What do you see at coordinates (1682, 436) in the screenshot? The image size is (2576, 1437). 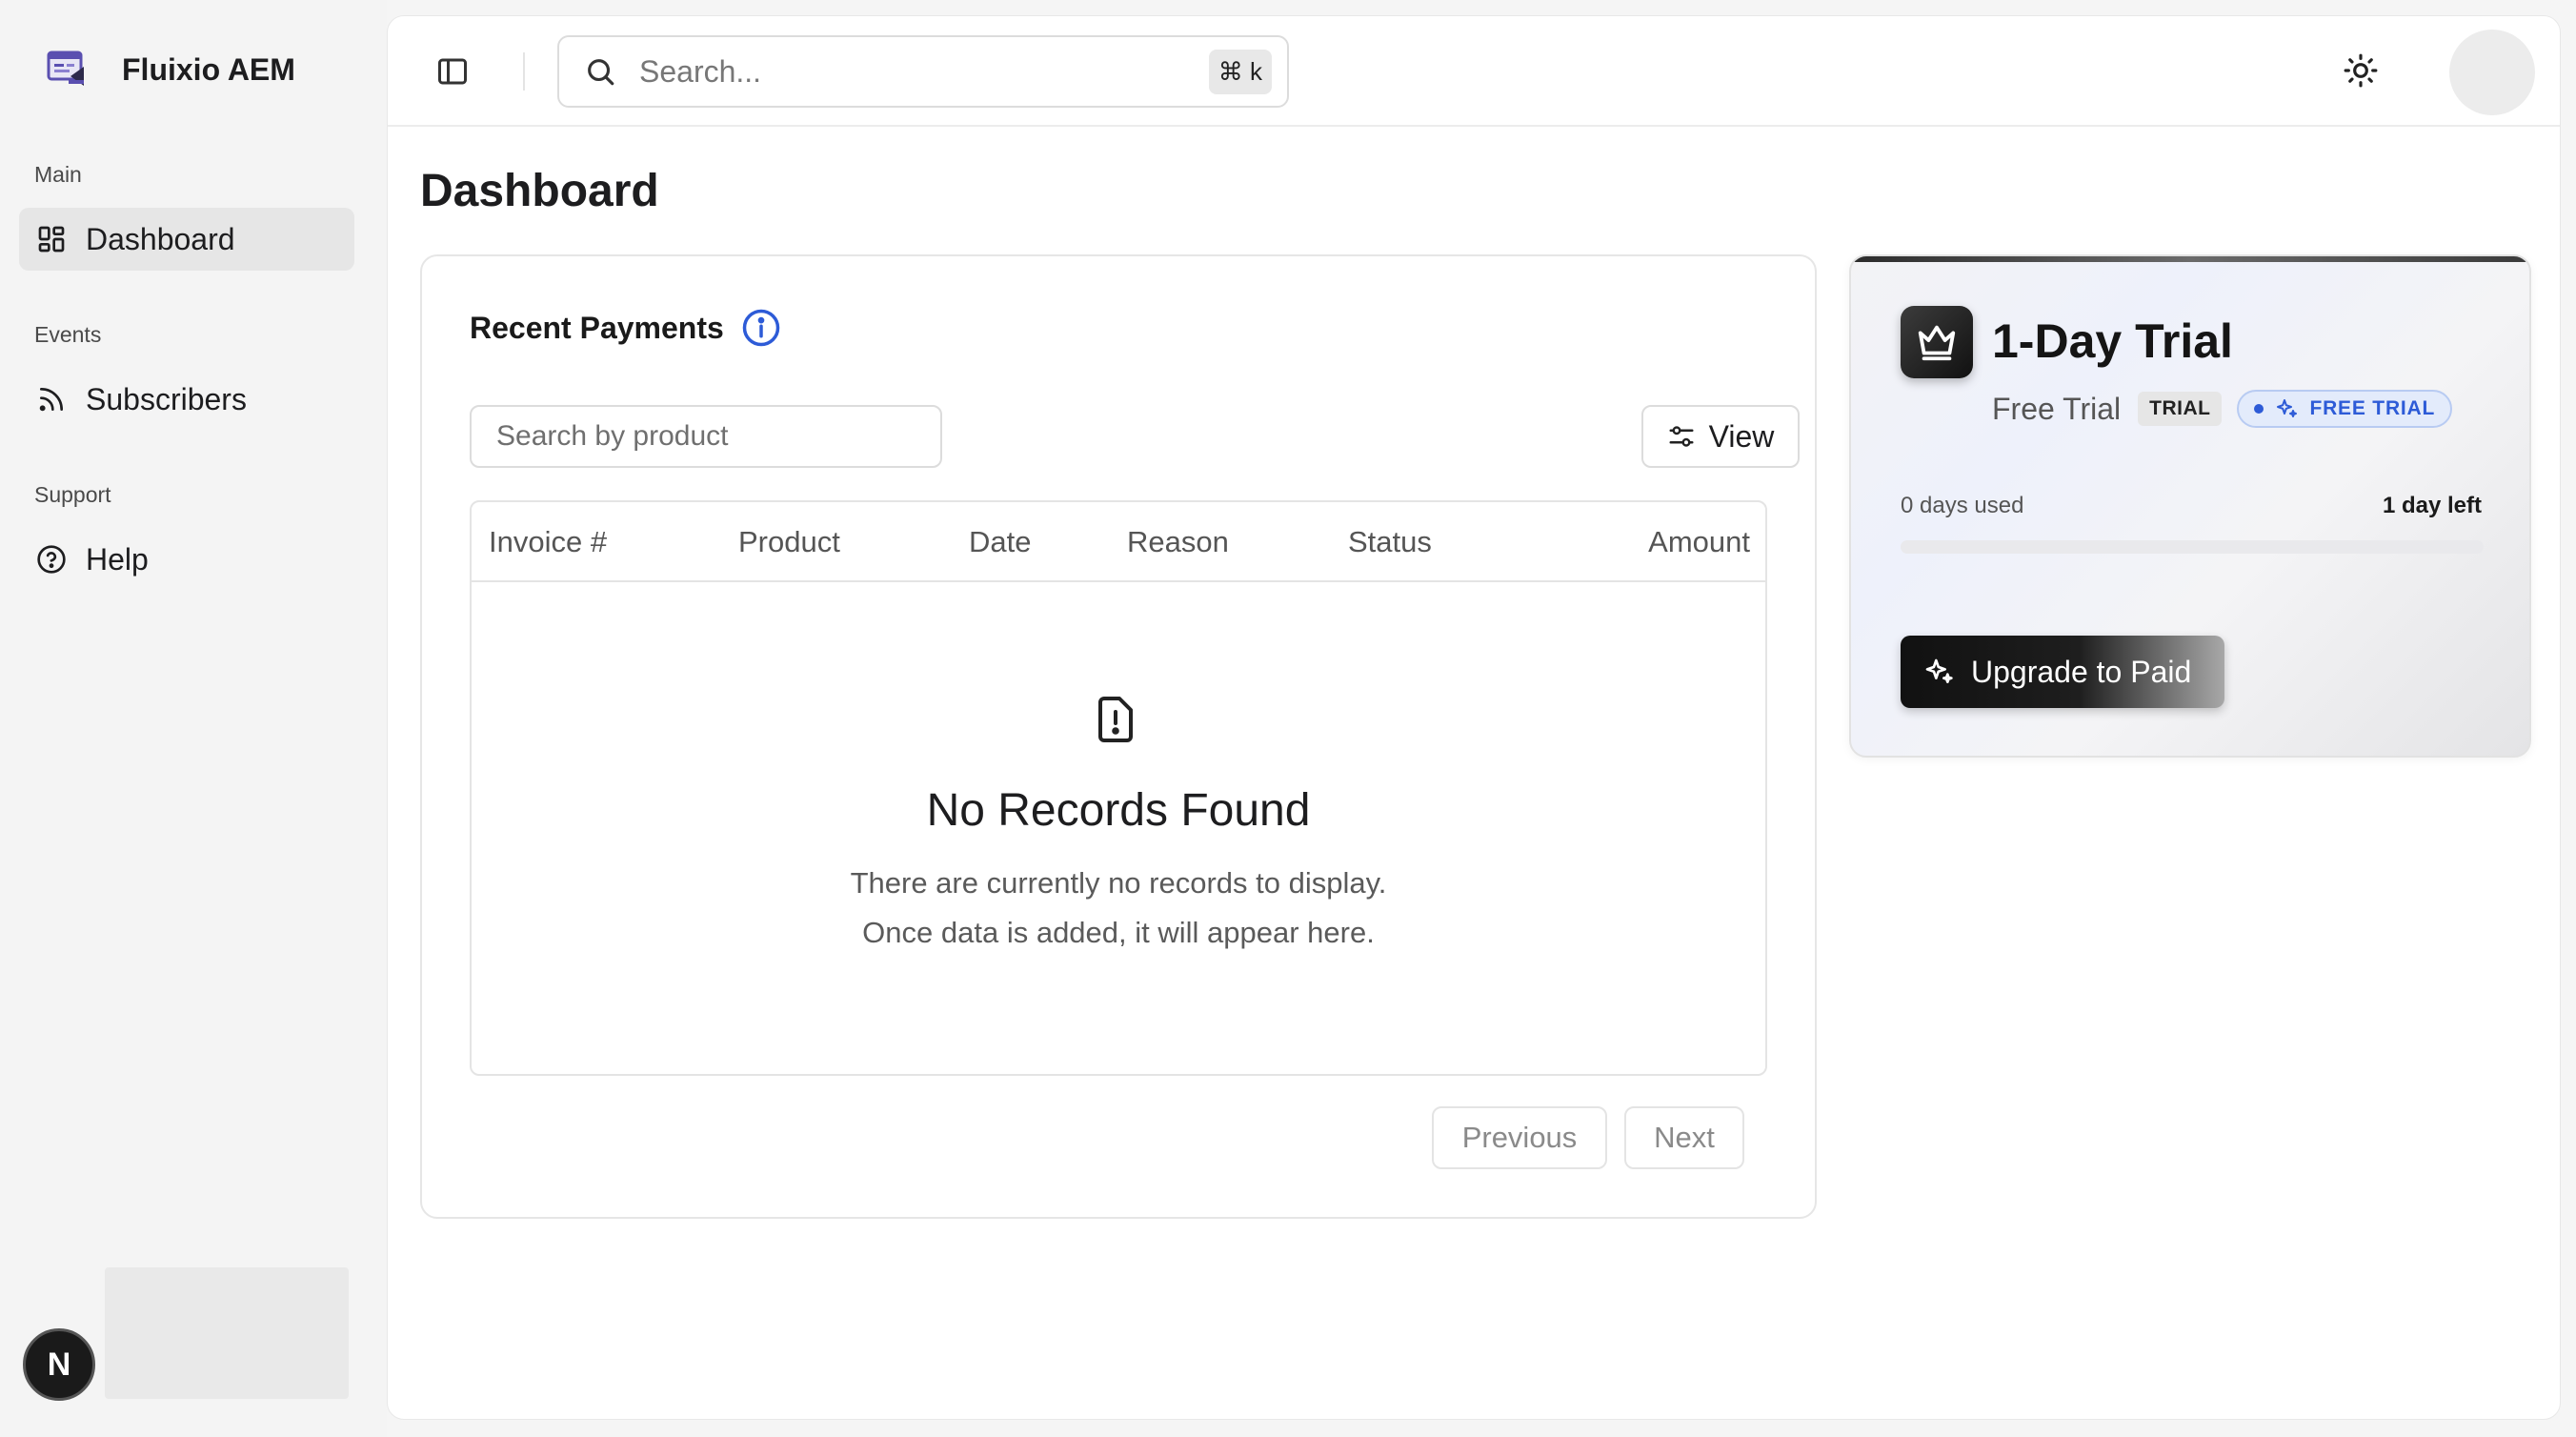 I see `sliders-icon` at bounding box center [1682, 436].